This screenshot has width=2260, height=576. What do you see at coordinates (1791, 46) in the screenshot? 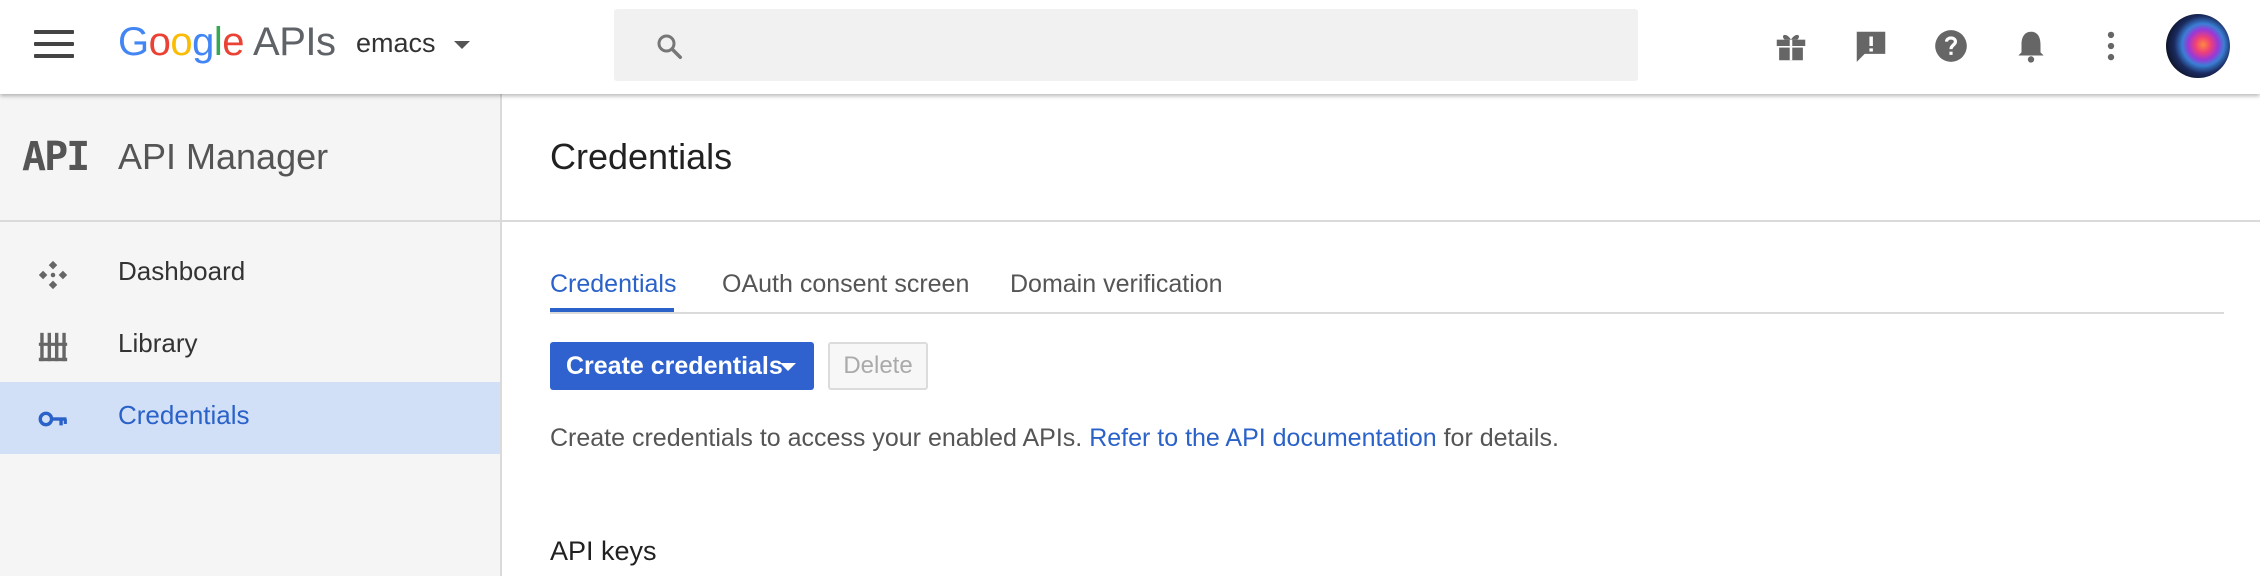
I see `gift-icon` at bounding box center [1791, 46].